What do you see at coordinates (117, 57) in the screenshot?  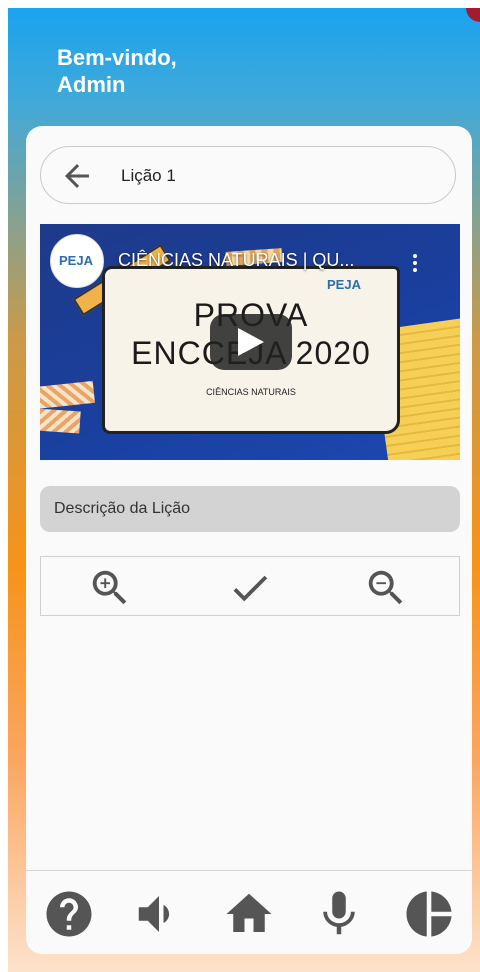 I see `welcome-line: Bem-vindo,` at bounding box center [117, 57].